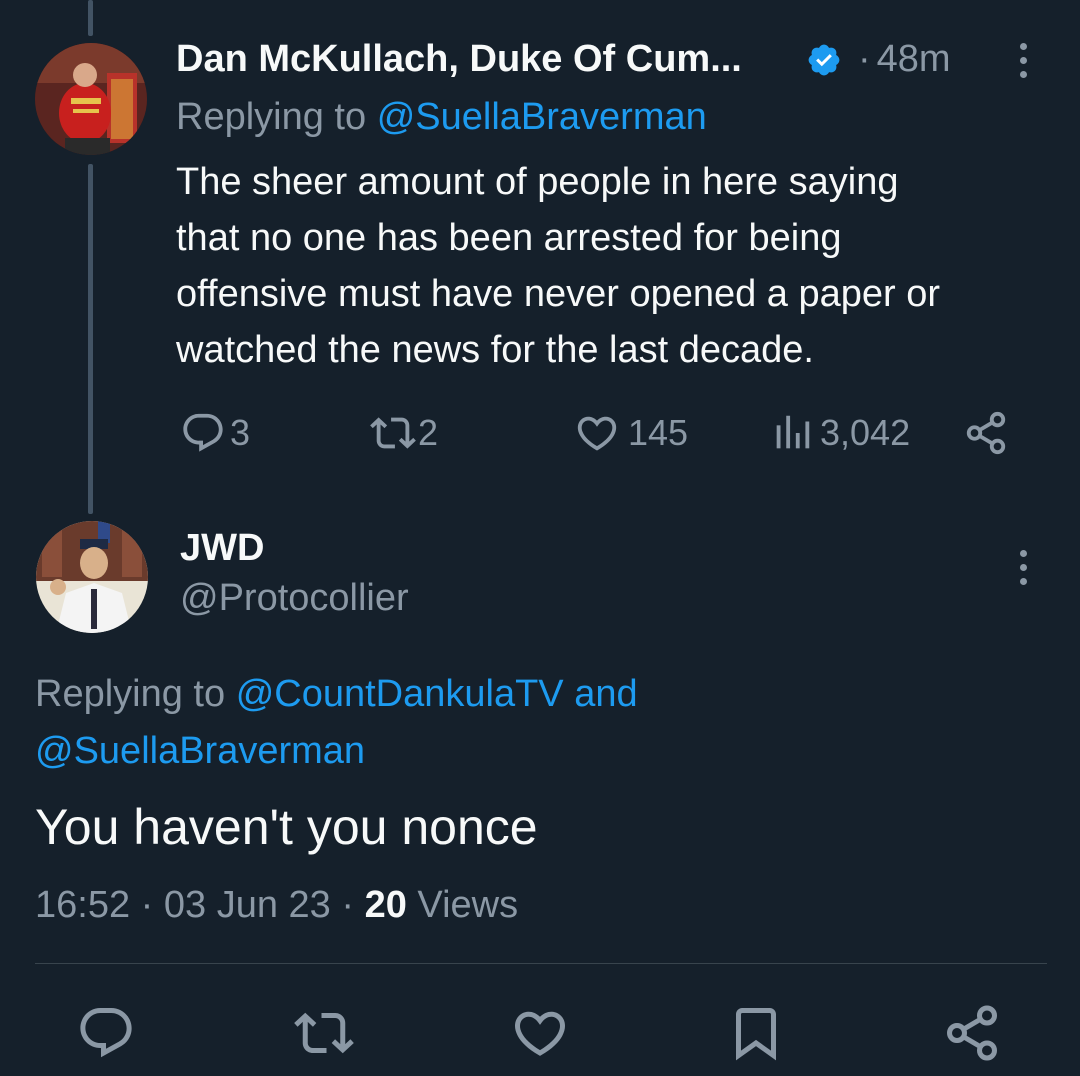 The image size is (1080, 1076). I want to click on main-tweet-meta: 16:52 · 03 Jun 23 · 20 Views, so click(276, 905).